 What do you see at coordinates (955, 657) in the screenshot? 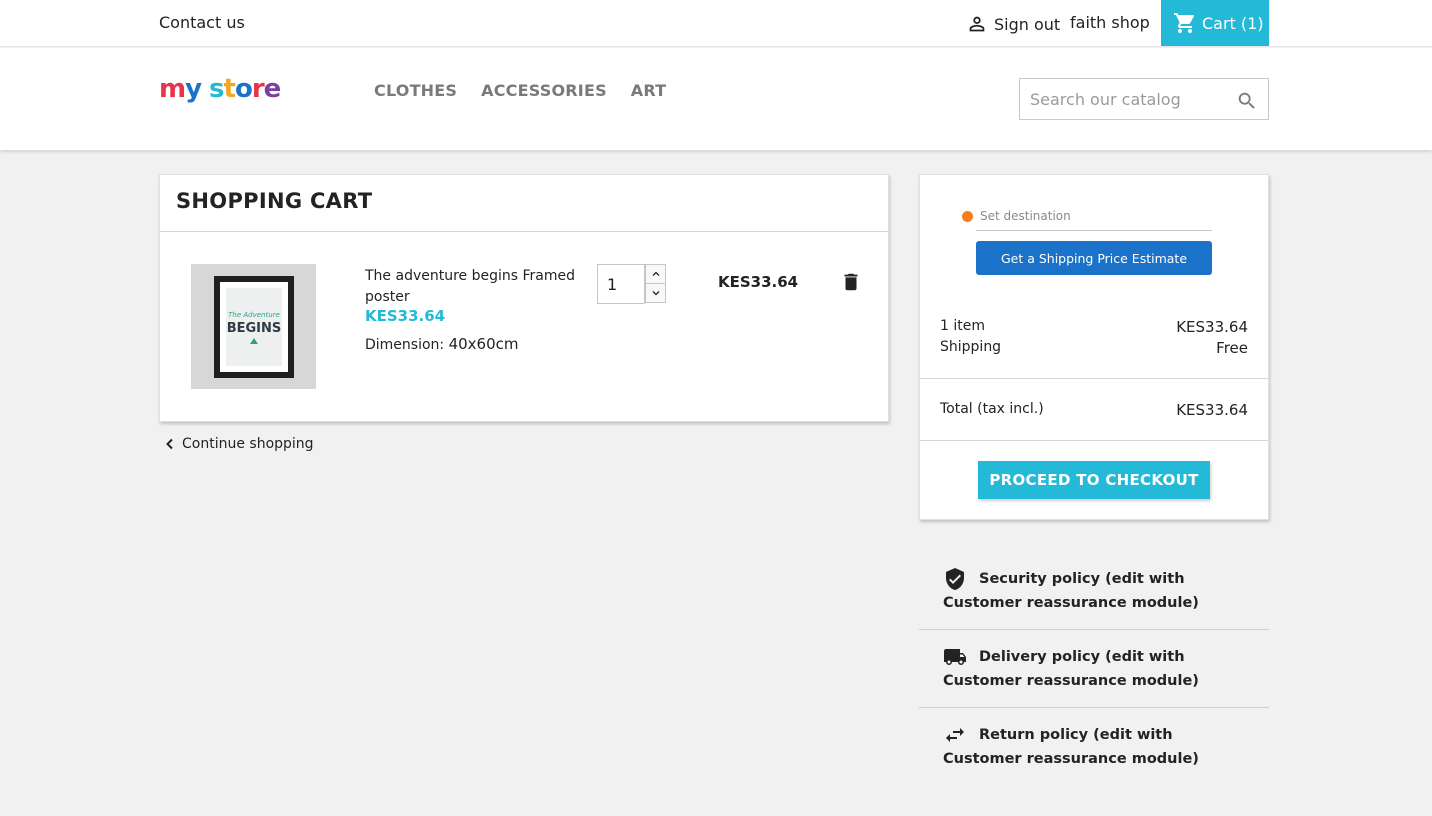
I see `truck-icon` at bounding box center [955, 657].